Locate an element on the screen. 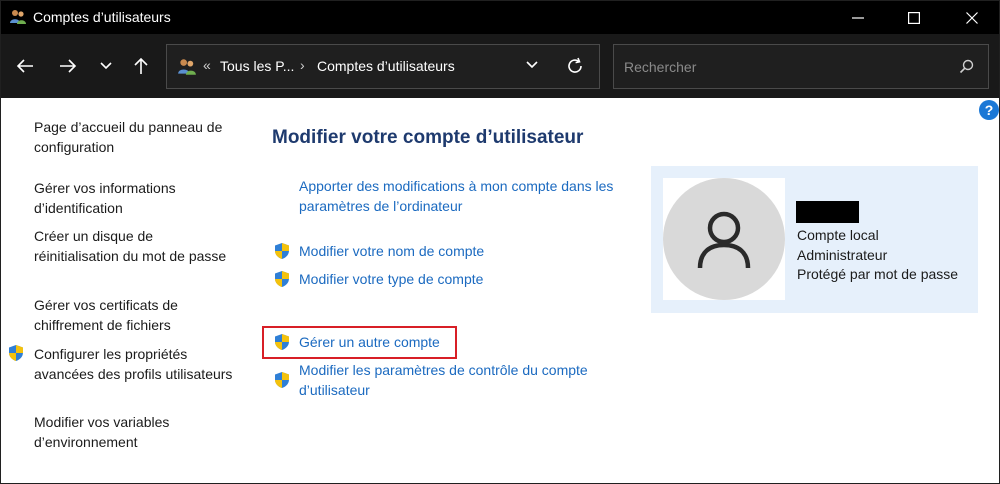 This screenshot has height=484, width=1000. link-change-account-type: Modifier votre type de compte is located at coordinates (391, 279).